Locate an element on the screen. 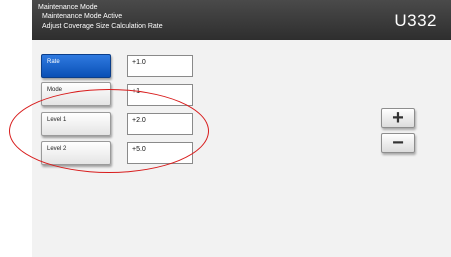 Image resolution: width=451 pixels, height=257 pixels. setting-title: Adjust Coverage Size Calculation Rate is located at coordinates (102, 26).